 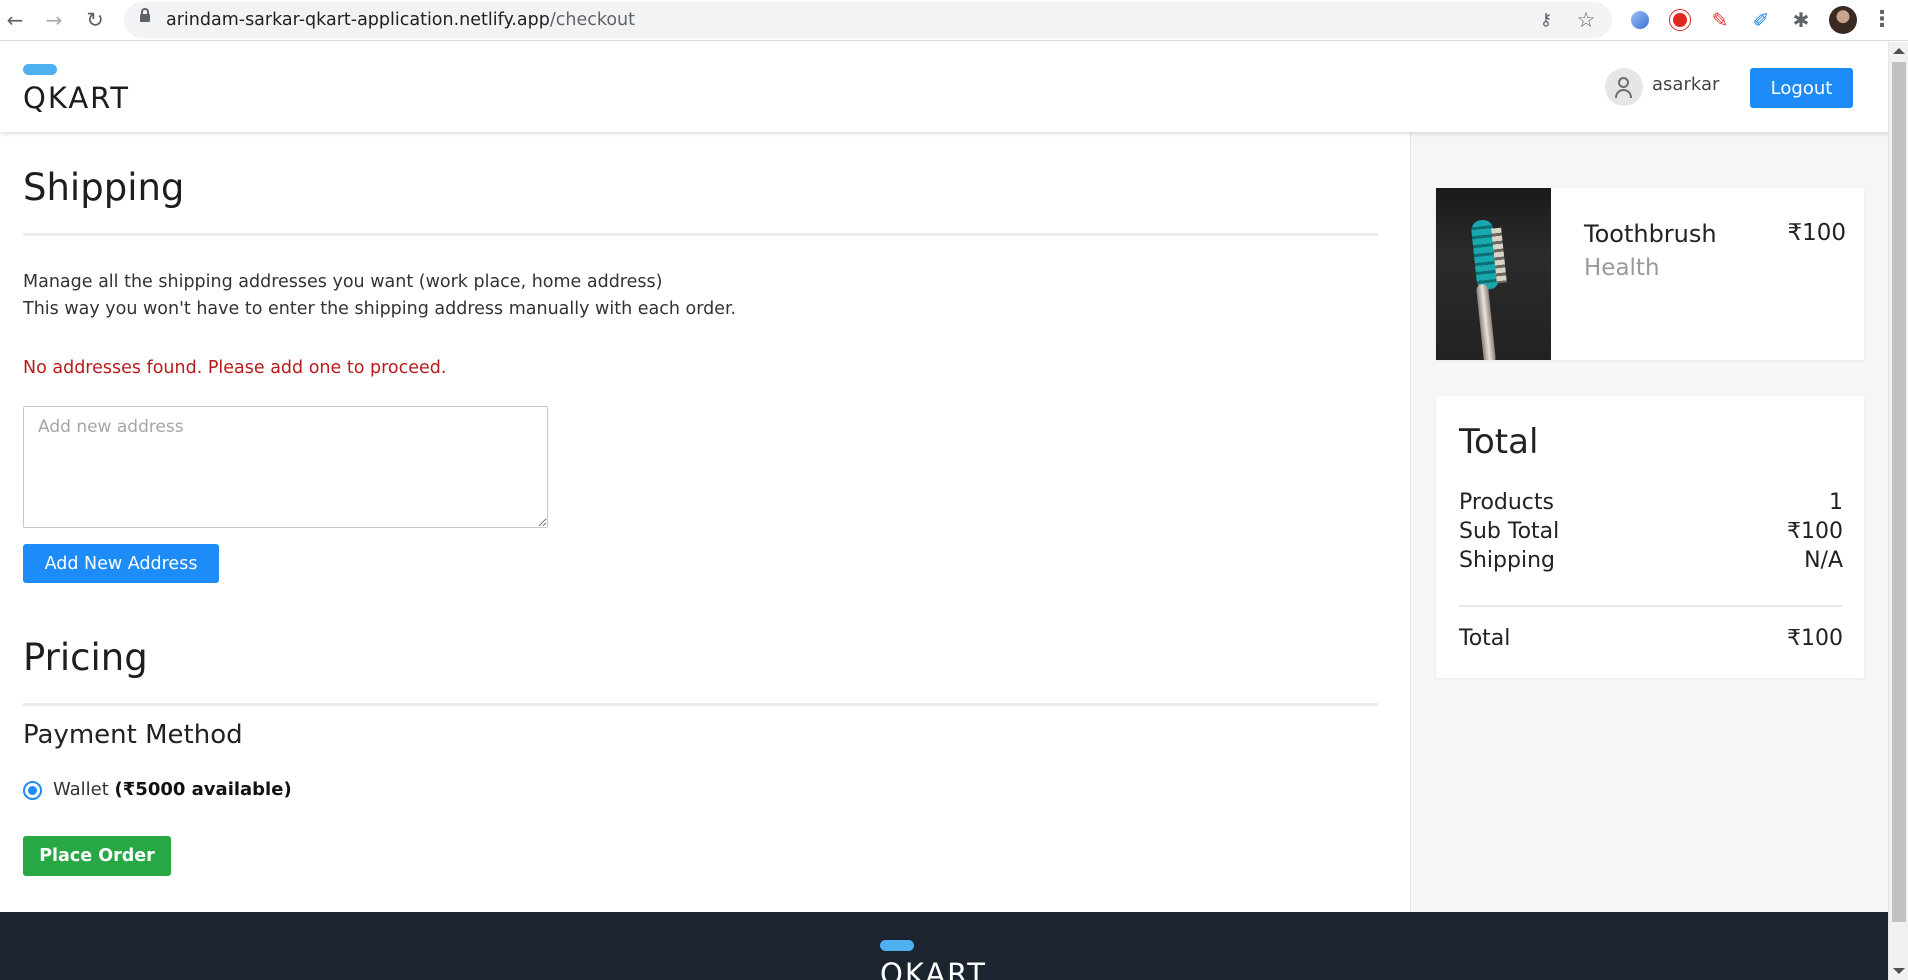 What do you see at coordinates (285, 467) in the screenshot?
I see `new-address-input` at bounding box center [285, 467].